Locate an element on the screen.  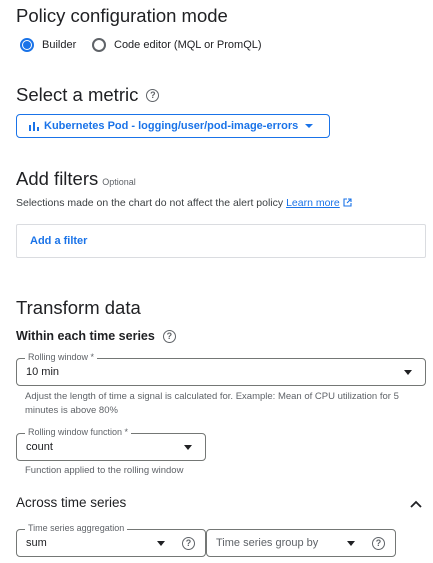
external-link-icon is located at coordinates (347, 202).